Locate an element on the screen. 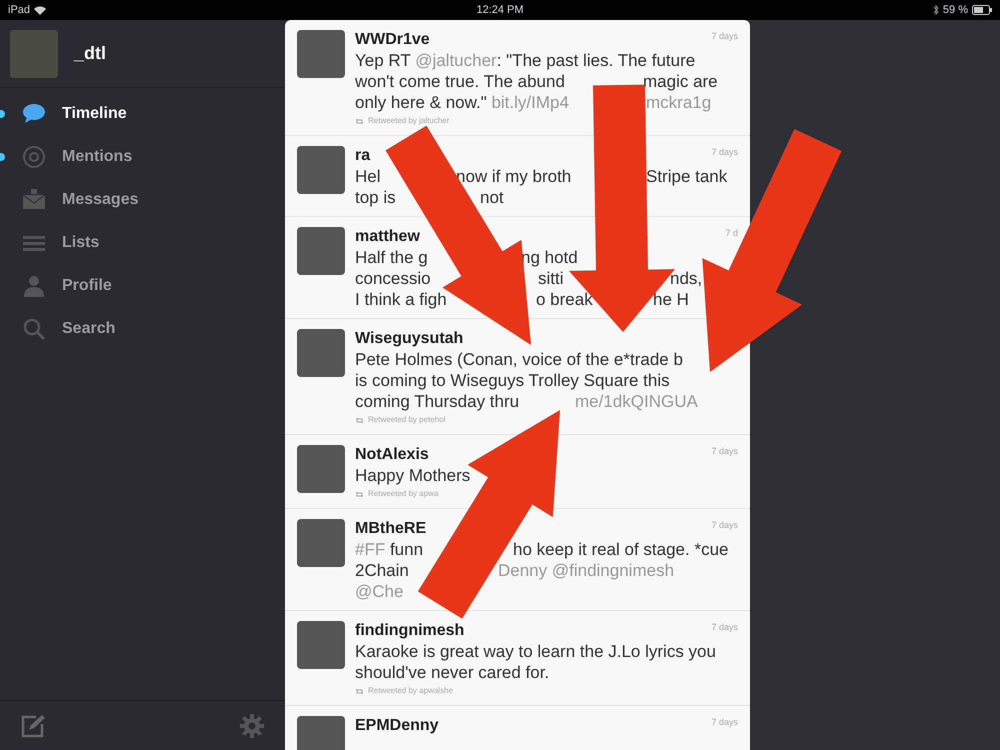  tweet-link: Denny @findingnimesh is located at coordinates (586, 570).